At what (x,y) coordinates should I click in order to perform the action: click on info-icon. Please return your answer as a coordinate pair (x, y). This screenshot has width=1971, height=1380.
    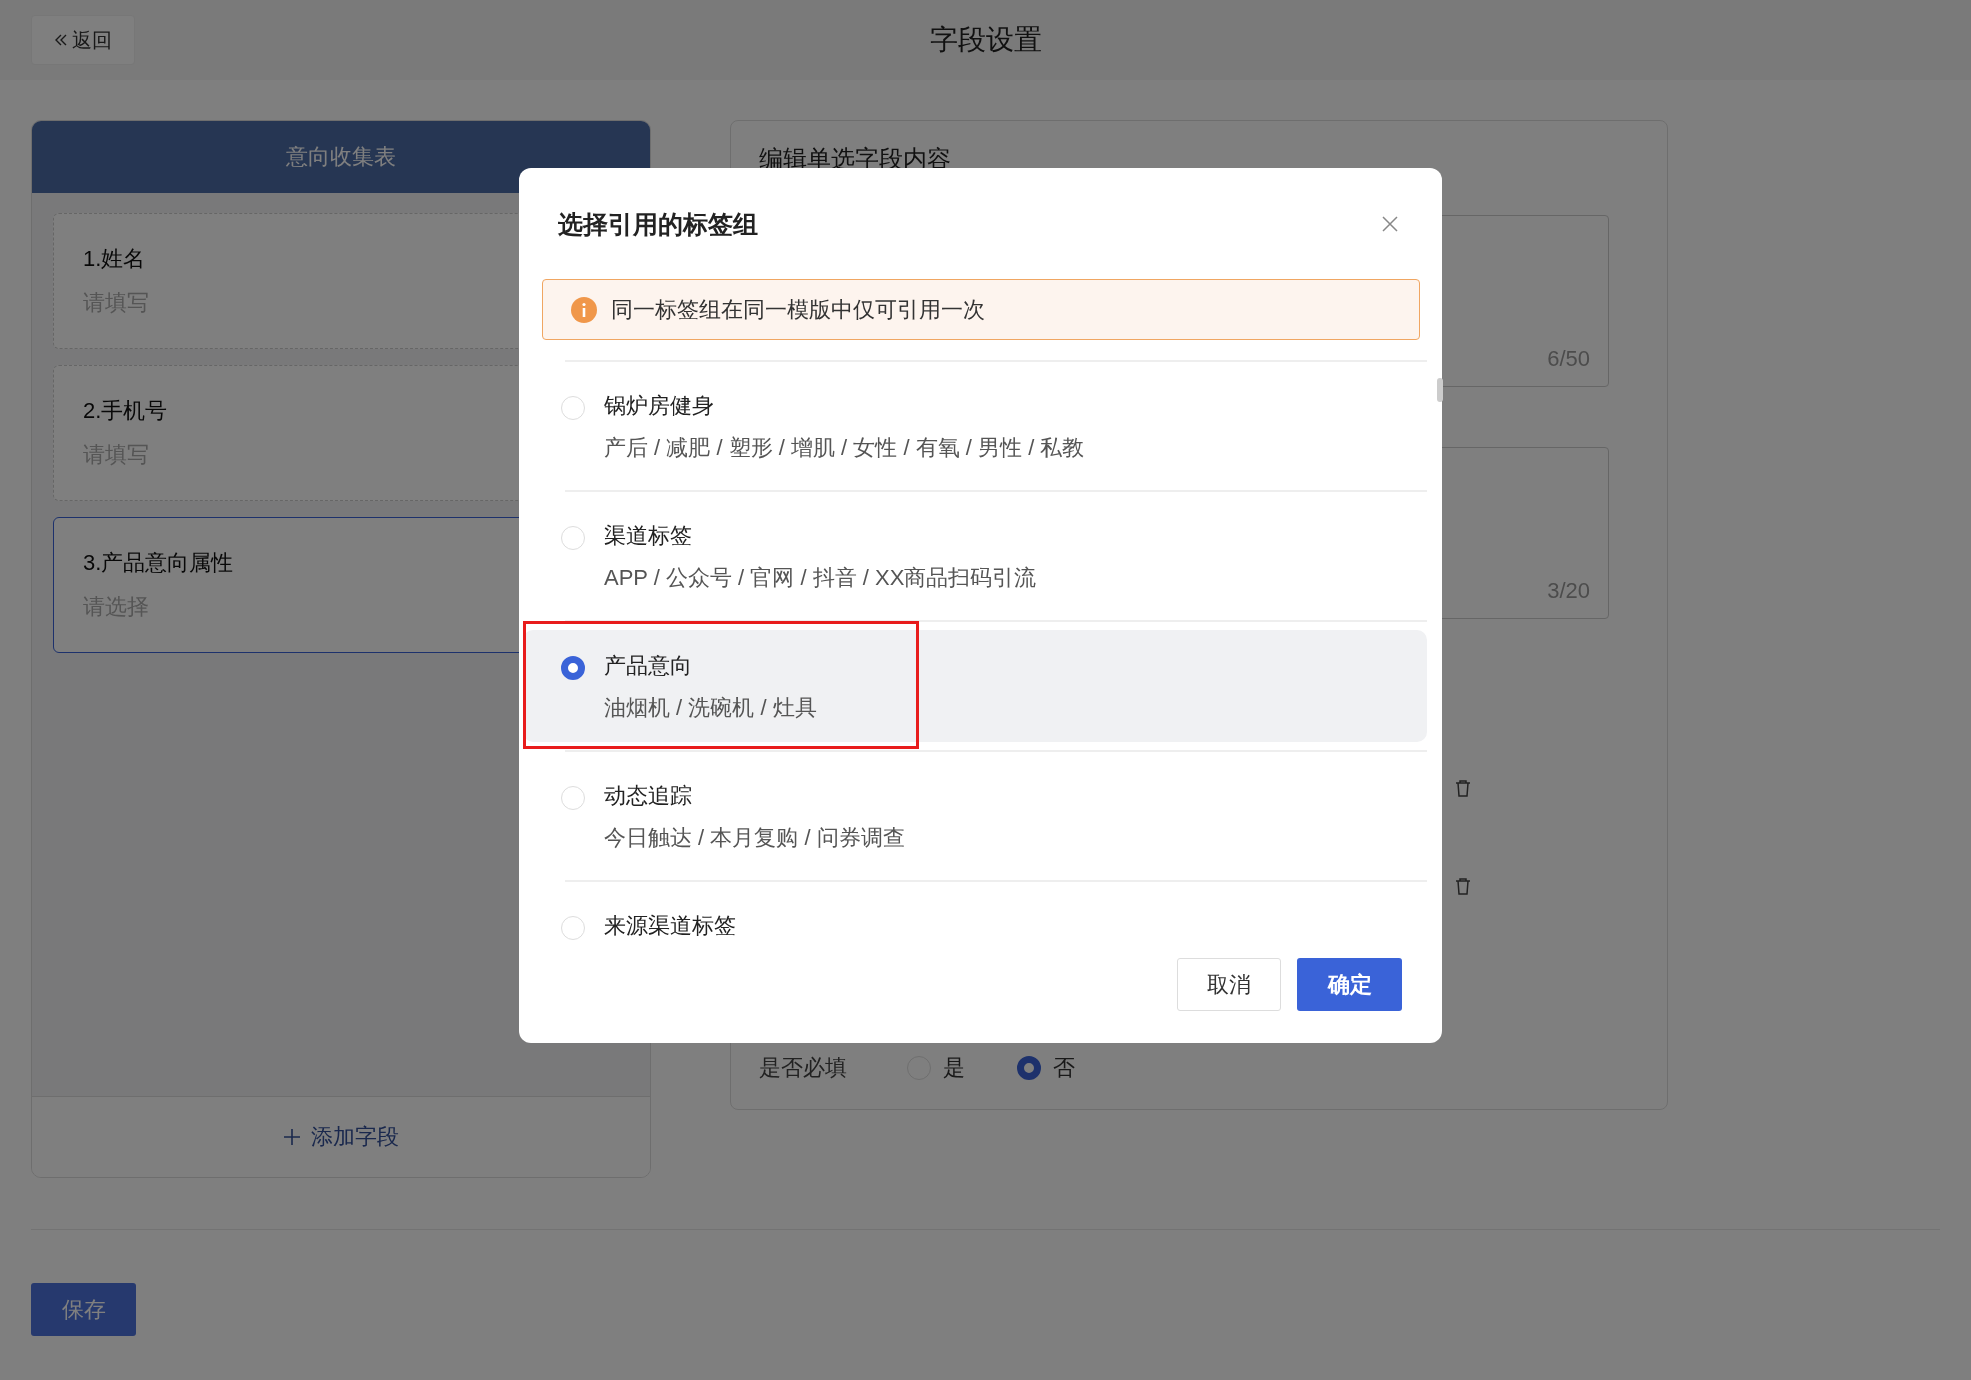
    Looking at the image, I should click on (584, 309).